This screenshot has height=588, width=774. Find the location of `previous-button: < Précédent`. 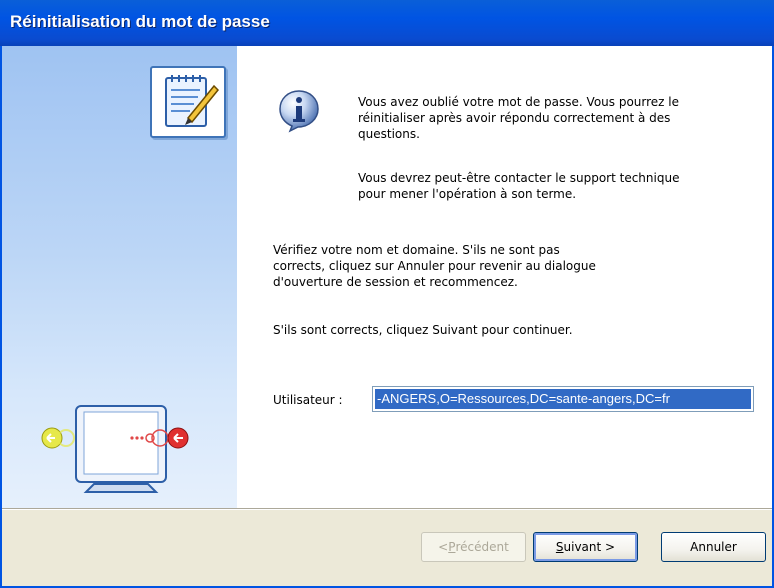

previous-button: < Précédent is located at coordinates (473, 547).